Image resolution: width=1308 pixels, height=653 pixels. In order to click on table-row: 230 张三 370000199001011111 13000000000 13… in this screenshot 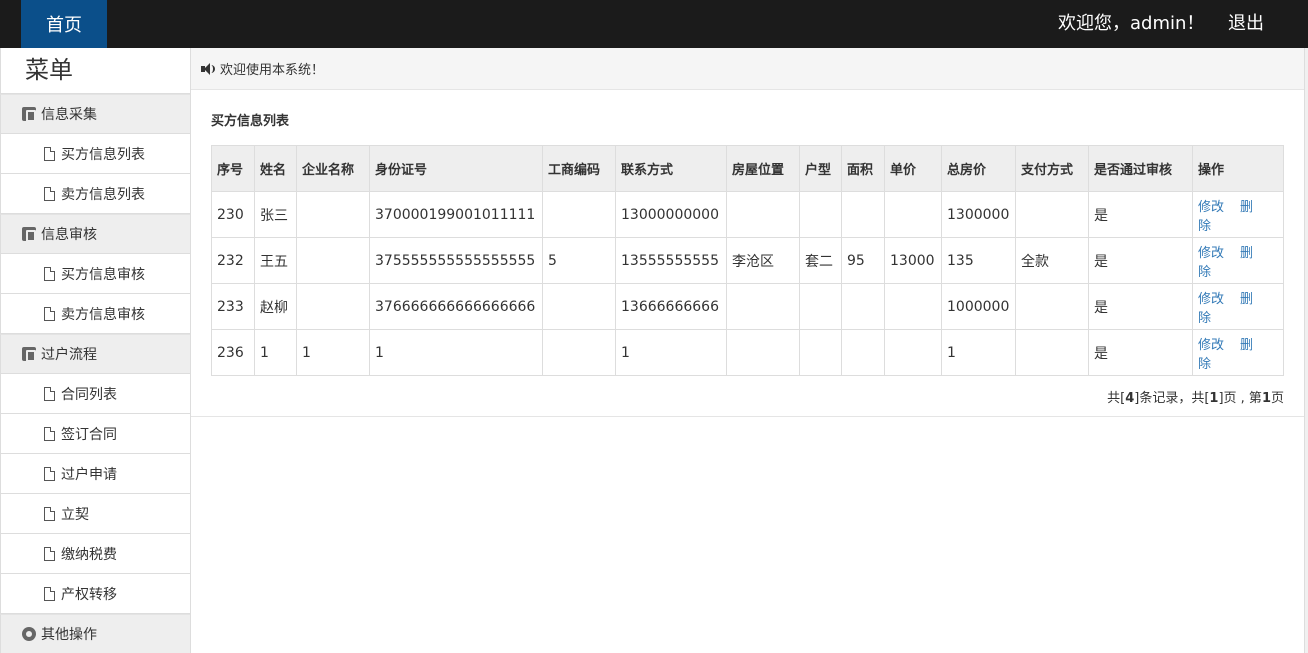, I will do `click(747, 214)`.